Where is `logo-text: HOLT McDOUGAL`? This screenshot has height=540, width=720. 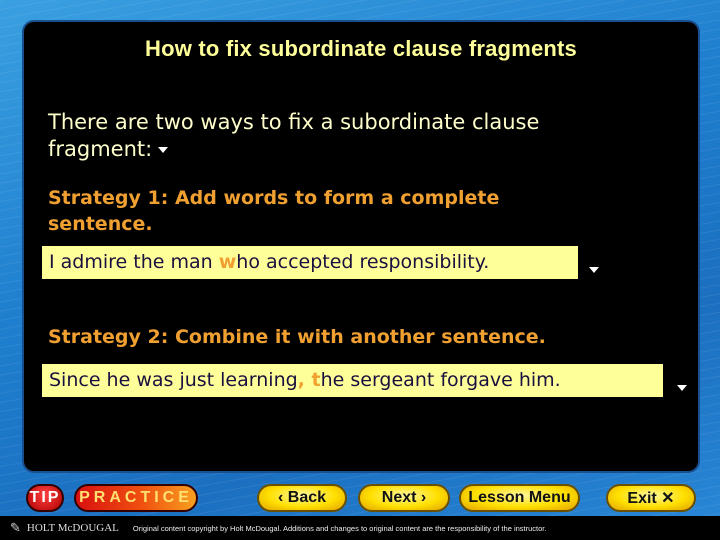
logo-text: HOLT McDOUGAL is located at coordinates (72, 528).